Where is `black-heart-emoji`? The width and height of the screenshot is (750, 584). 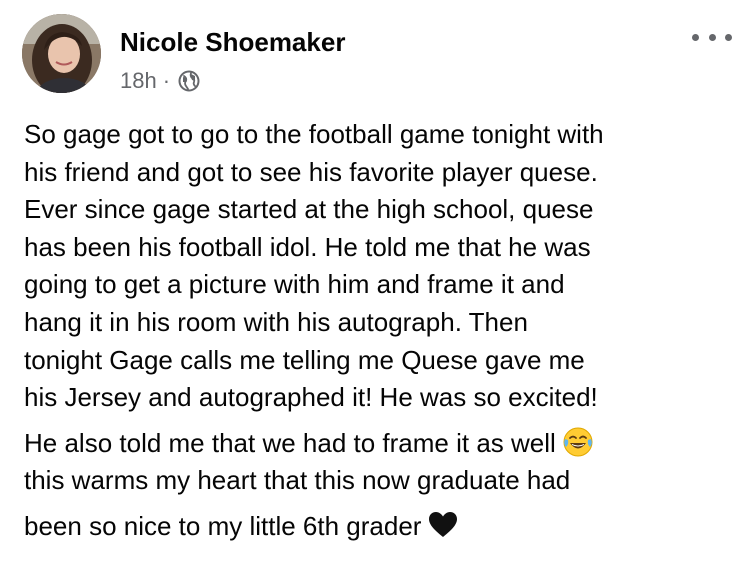 black-heart-emoji is located at coordinates (443, 524).